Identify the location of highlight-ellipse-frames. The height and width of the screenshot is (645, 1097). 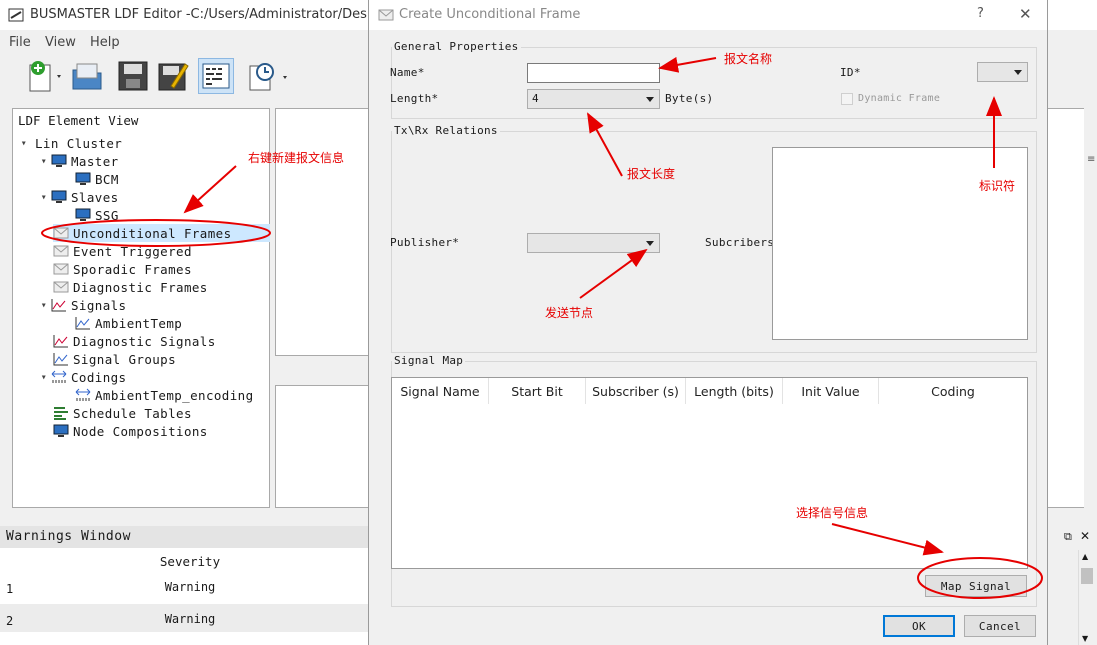
(156, 233).